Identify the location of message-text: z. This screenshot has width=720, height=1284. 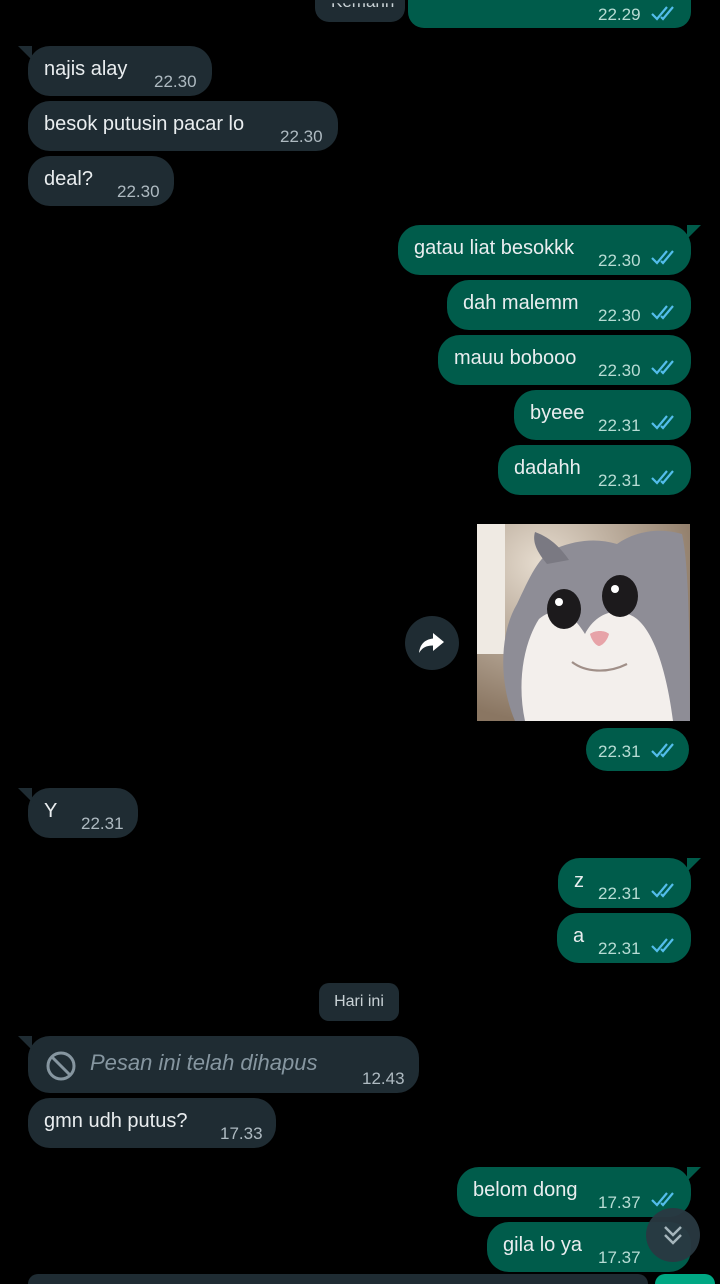
(579, 881).